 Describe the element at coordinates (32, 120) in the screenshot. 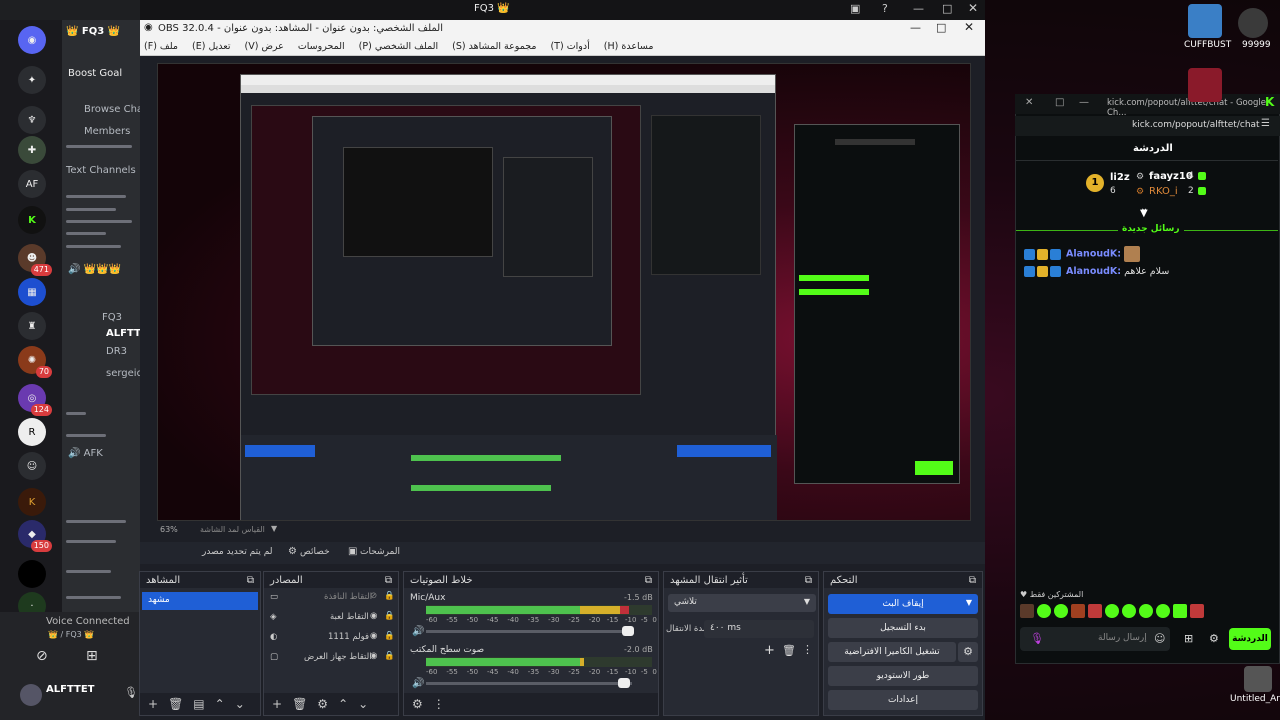

I see `server-icon: ♆` at that location.